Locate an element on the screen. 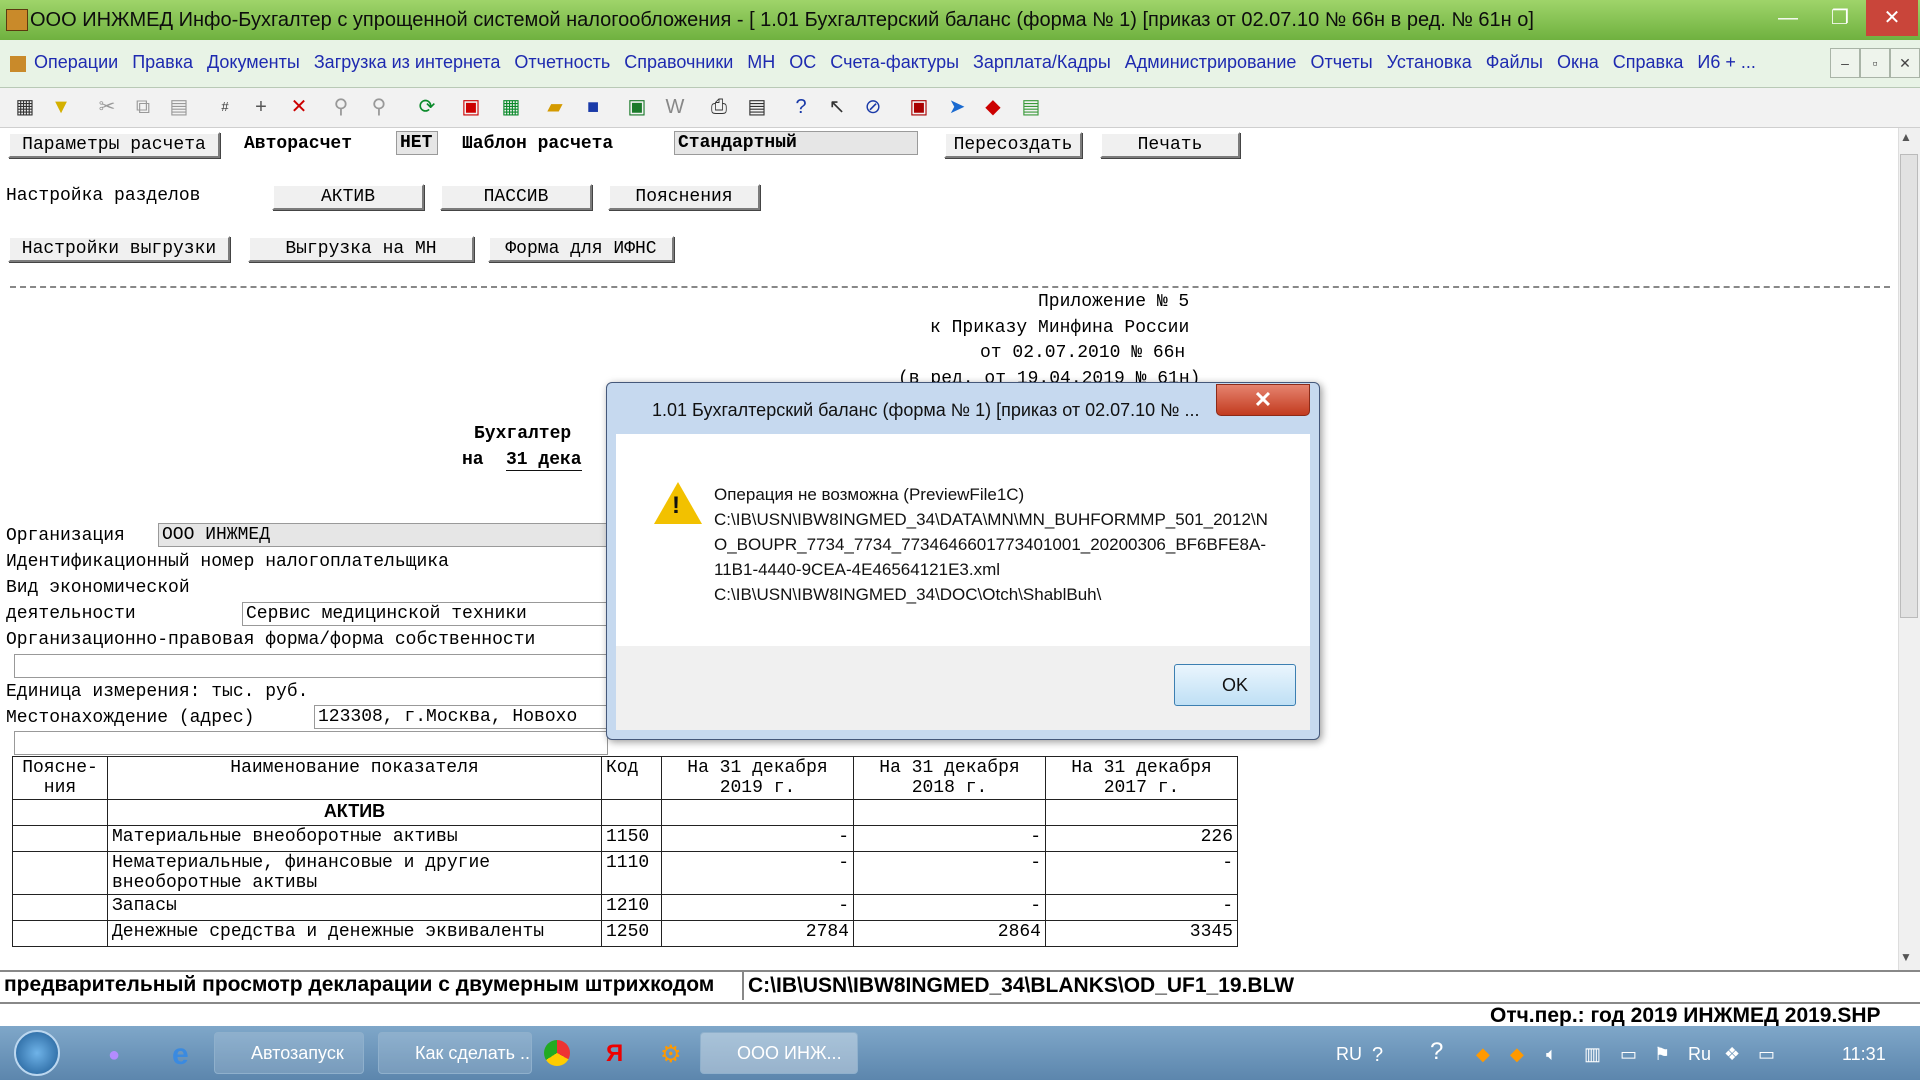  tray-flag-icon: ⚑ is located at coordinates (1662, 1054).